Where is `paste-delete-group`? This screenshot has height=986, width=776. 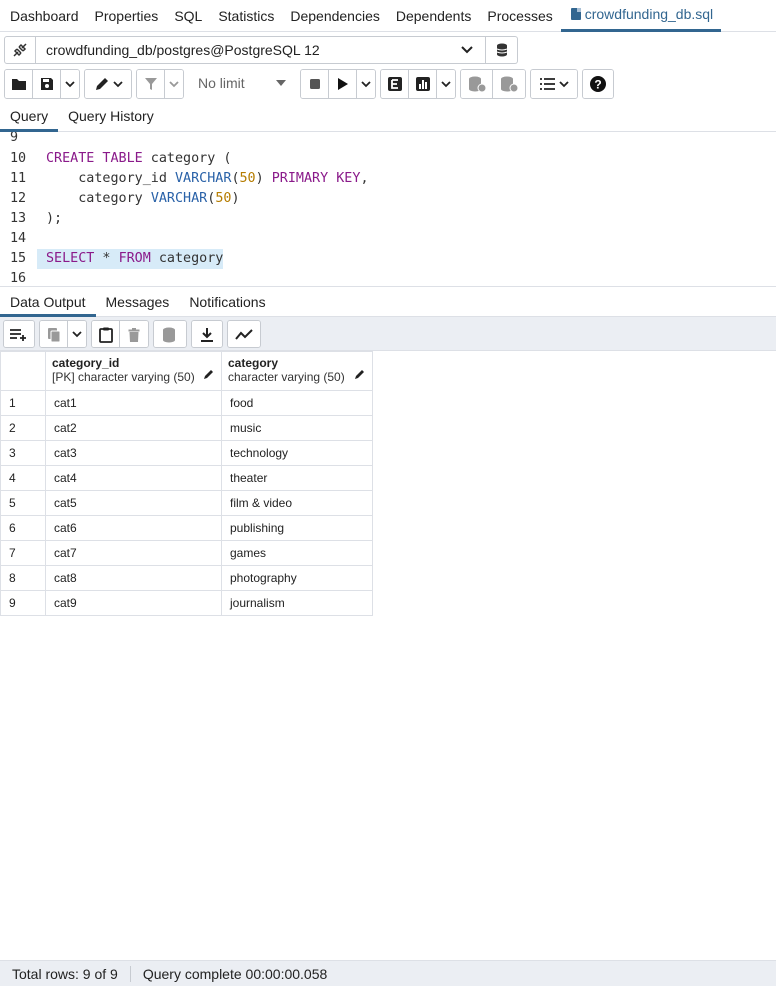 paste-delete-group is located at coordinates (120, 333).